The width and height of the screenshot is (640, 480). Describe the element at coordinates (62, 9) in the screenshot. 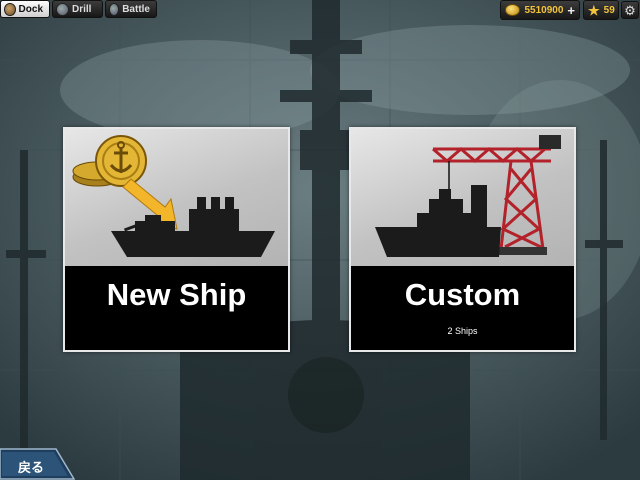

I see `drill-icon` at that location.